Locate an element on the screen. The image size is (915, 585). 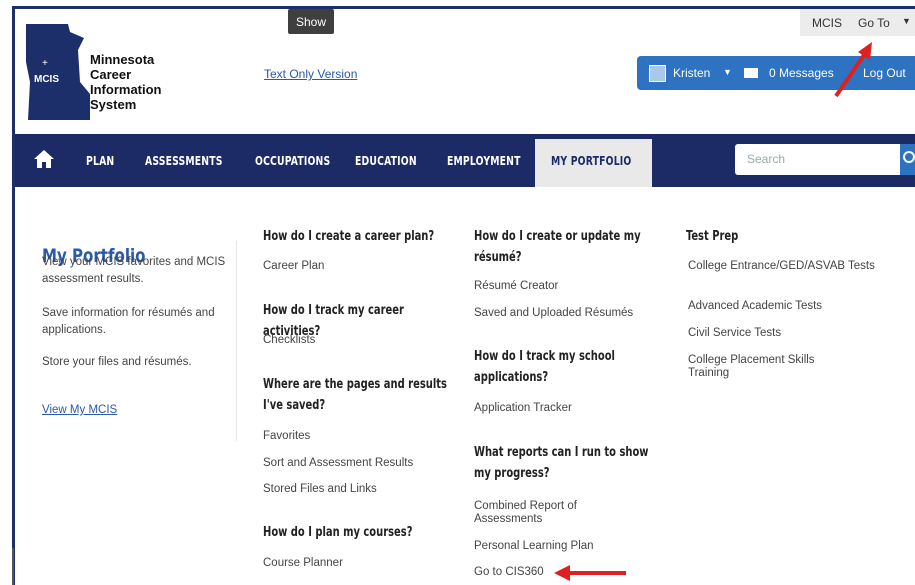
career-plan-link: Career Plan is located at coordinates (293, 266).